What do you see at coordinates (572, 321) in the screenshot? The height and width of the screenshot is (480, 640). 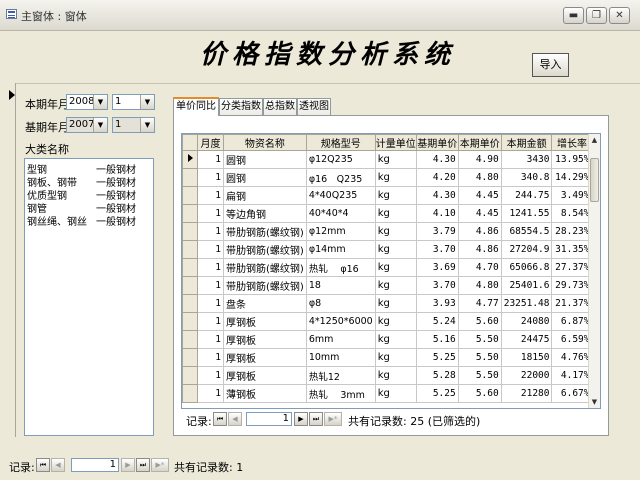 I see `table-cell: 6.87%` at bounding box center [572, 321].